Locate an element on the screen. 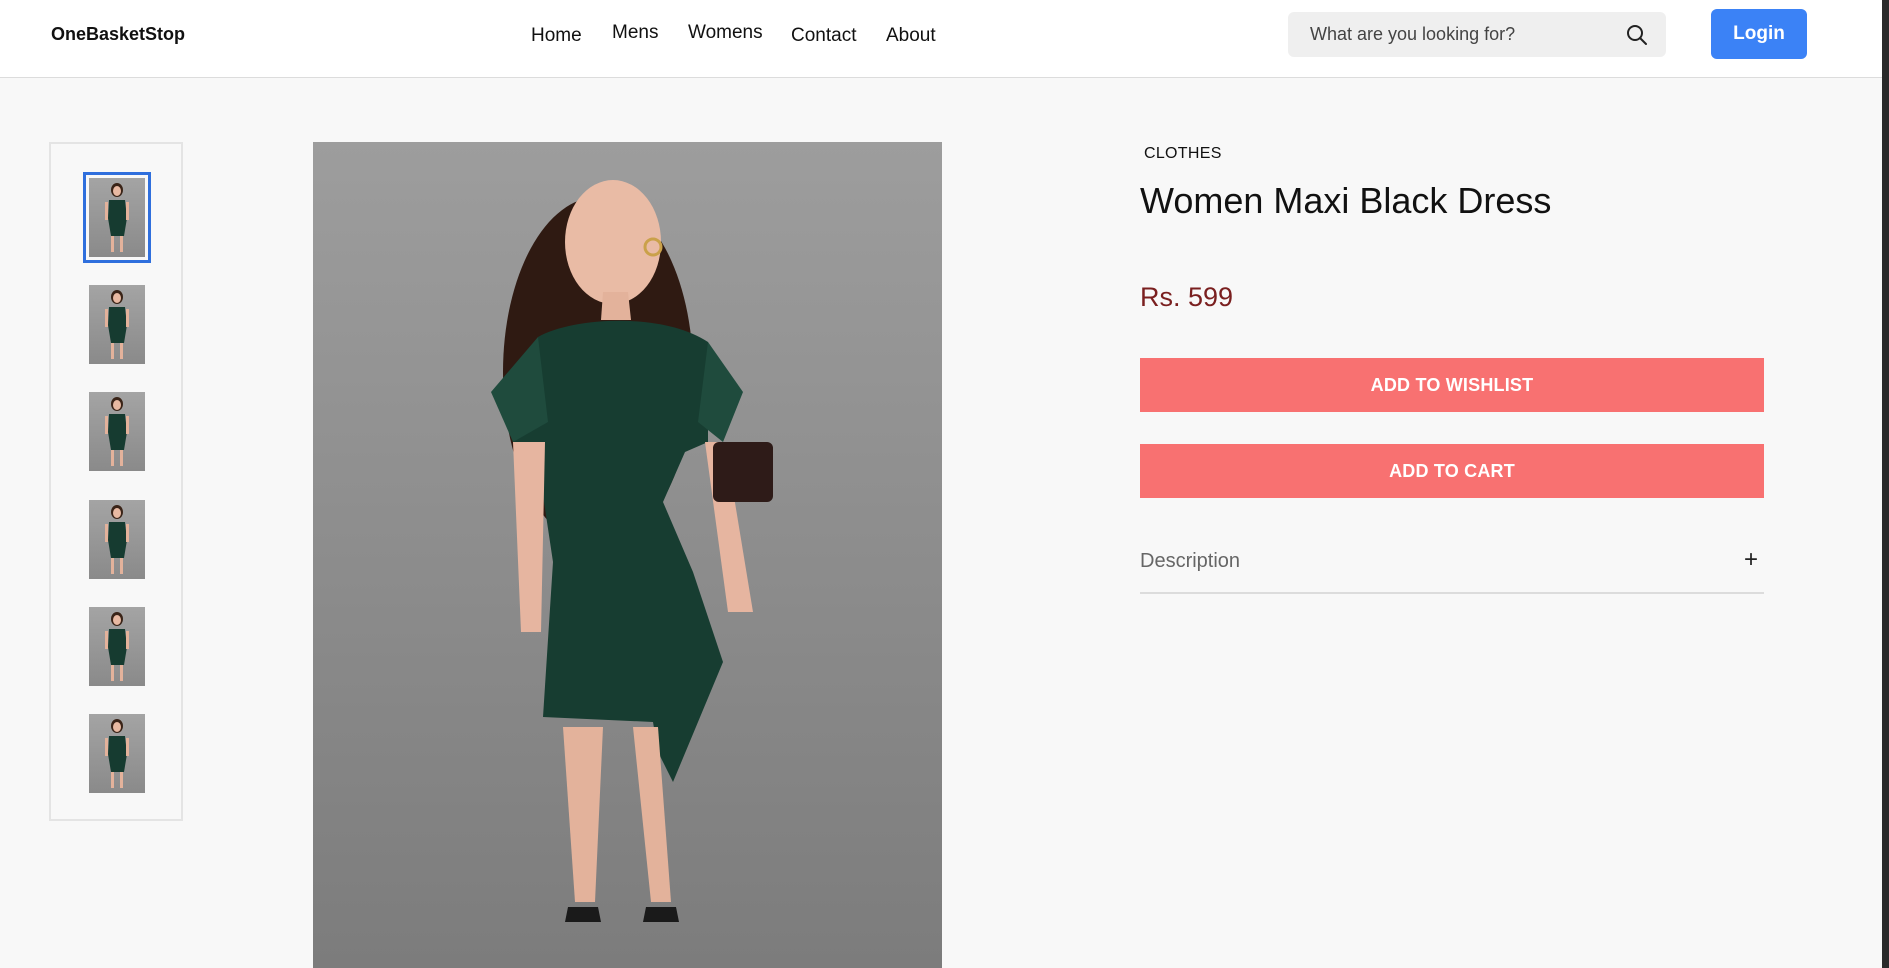 This screenshot has width=1889, height=968. brand-logo: OneBasketStop is located at coordinates (118, 34).